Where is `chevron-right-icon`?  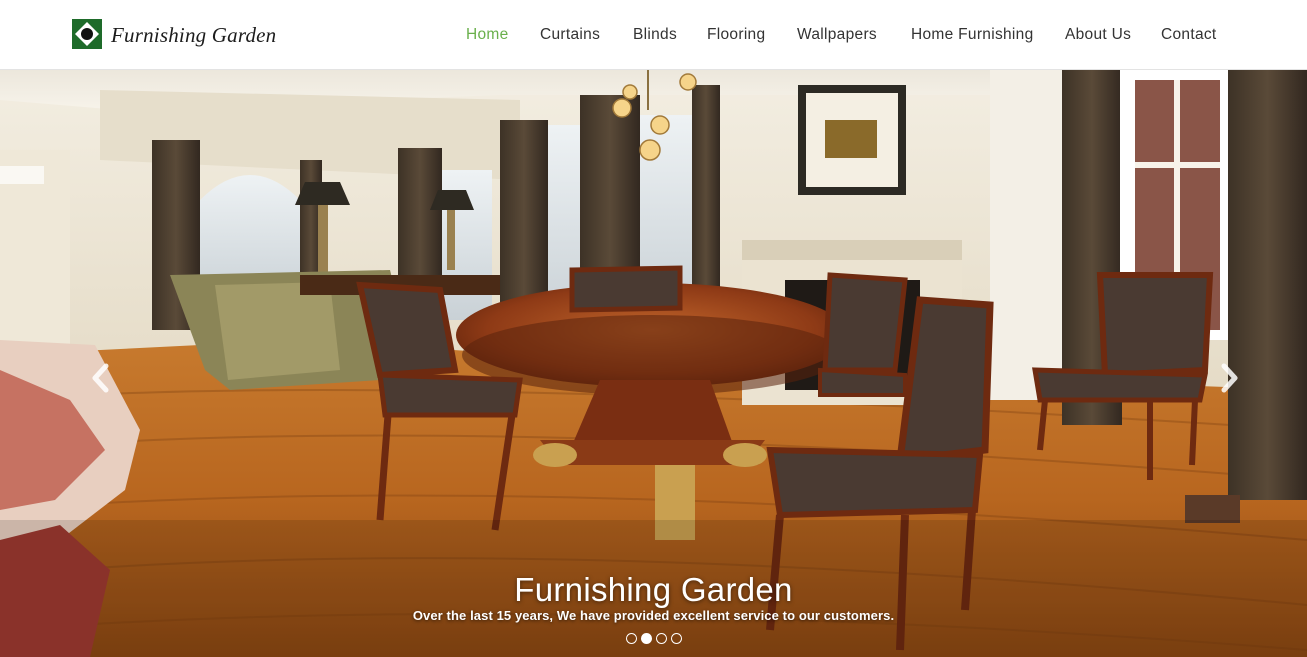 chevron-right-icon is located at coordinates (1229, 378).